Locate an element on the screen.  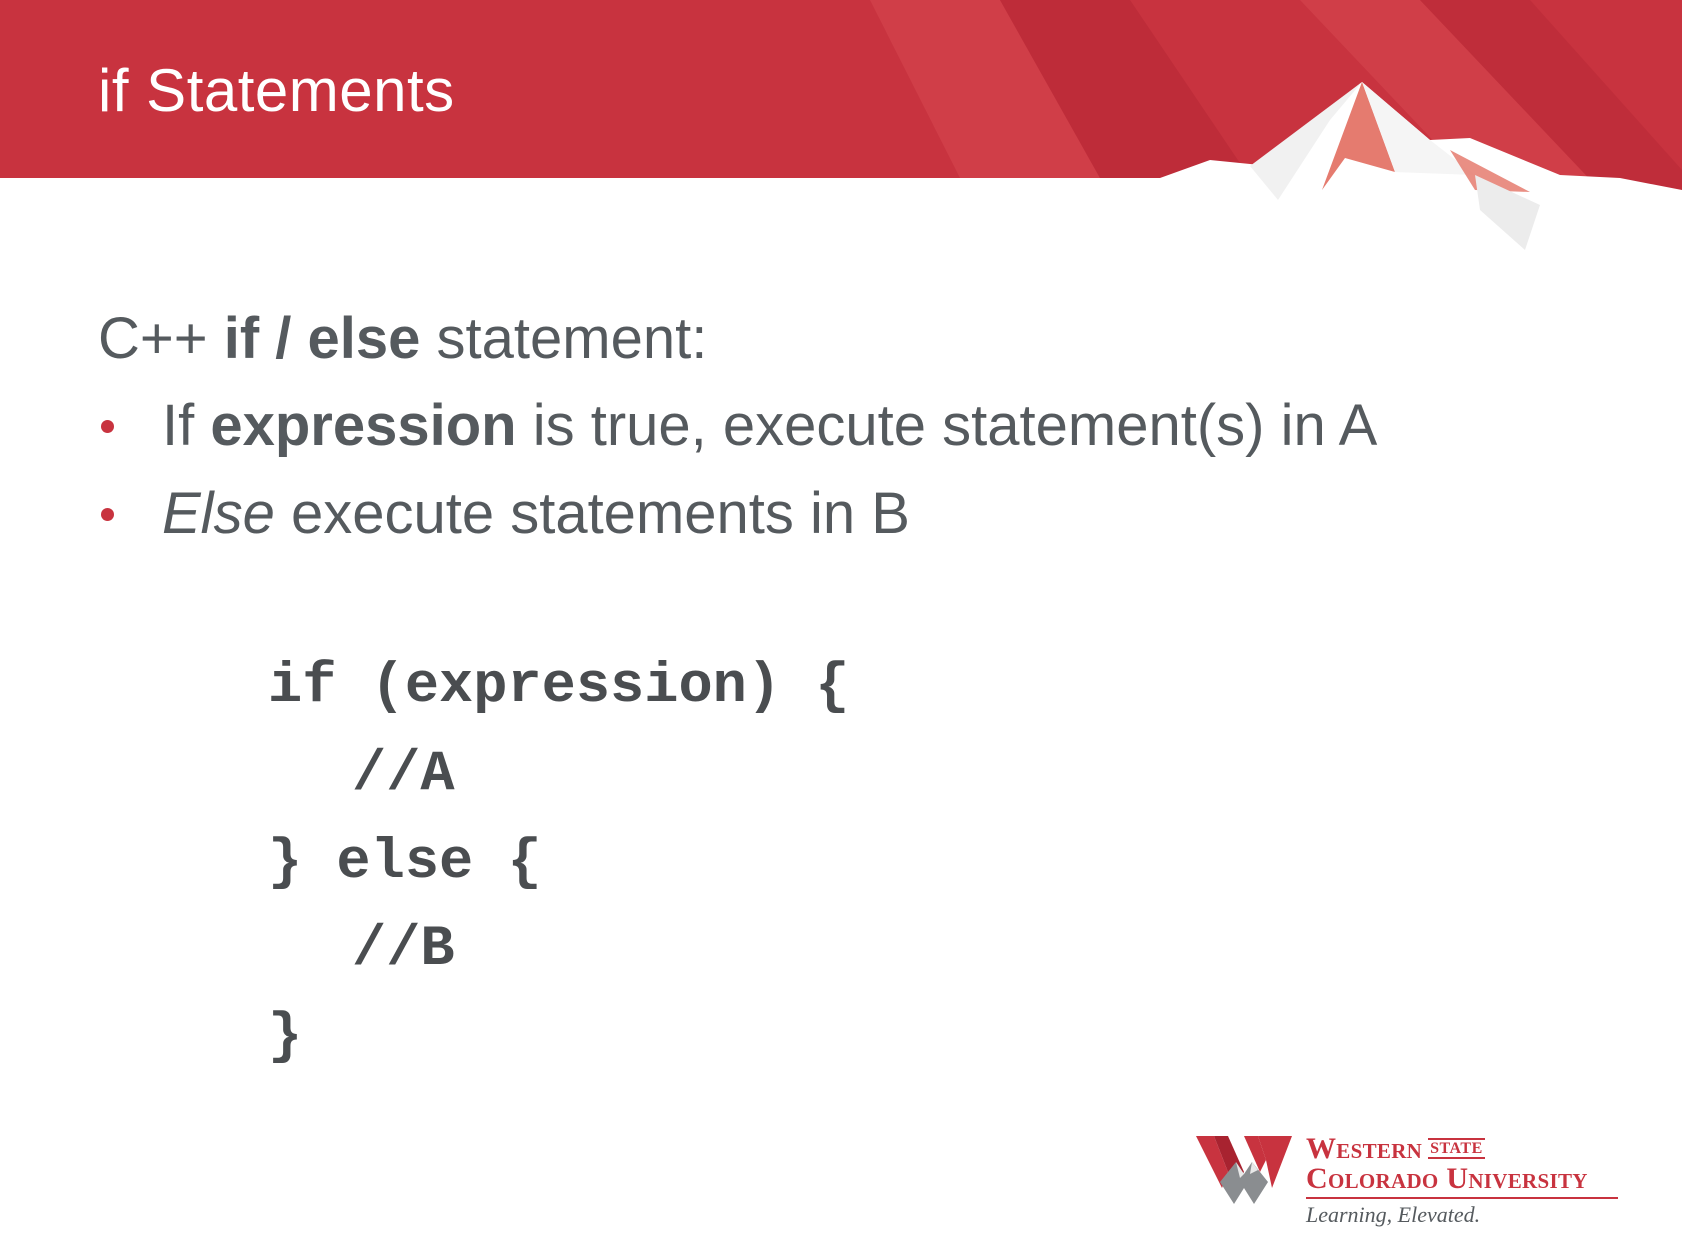
code-line: //A is located at coordinates (403, 775).